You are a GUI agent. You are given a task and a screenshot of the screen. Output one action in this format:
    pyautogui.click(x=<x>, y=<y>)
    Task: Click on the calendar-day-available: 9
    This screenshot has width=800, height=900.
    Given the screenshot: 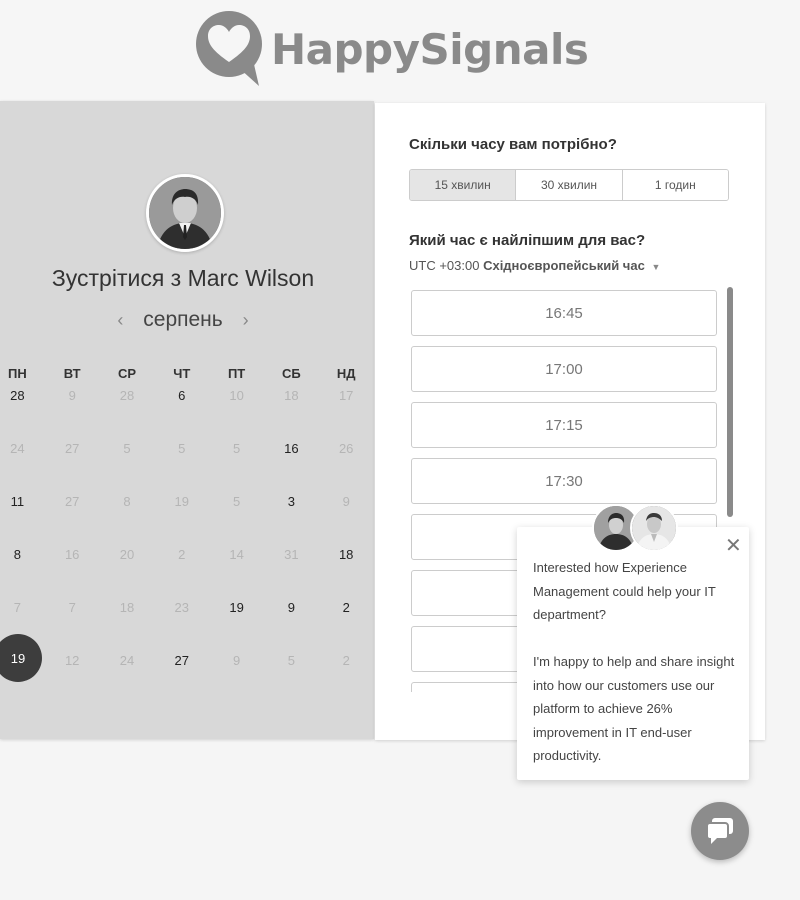 What is the action you would take?
    pyautogui.click(x=291, y=626)
    